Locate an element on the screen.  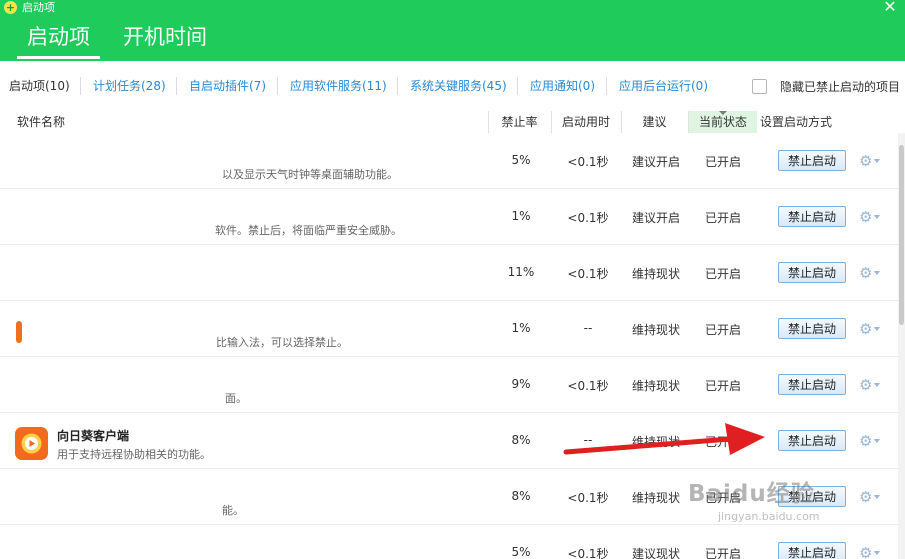
subtab-autostart-plugins: 自启动插件(7) is located at coordinates (227, 86).